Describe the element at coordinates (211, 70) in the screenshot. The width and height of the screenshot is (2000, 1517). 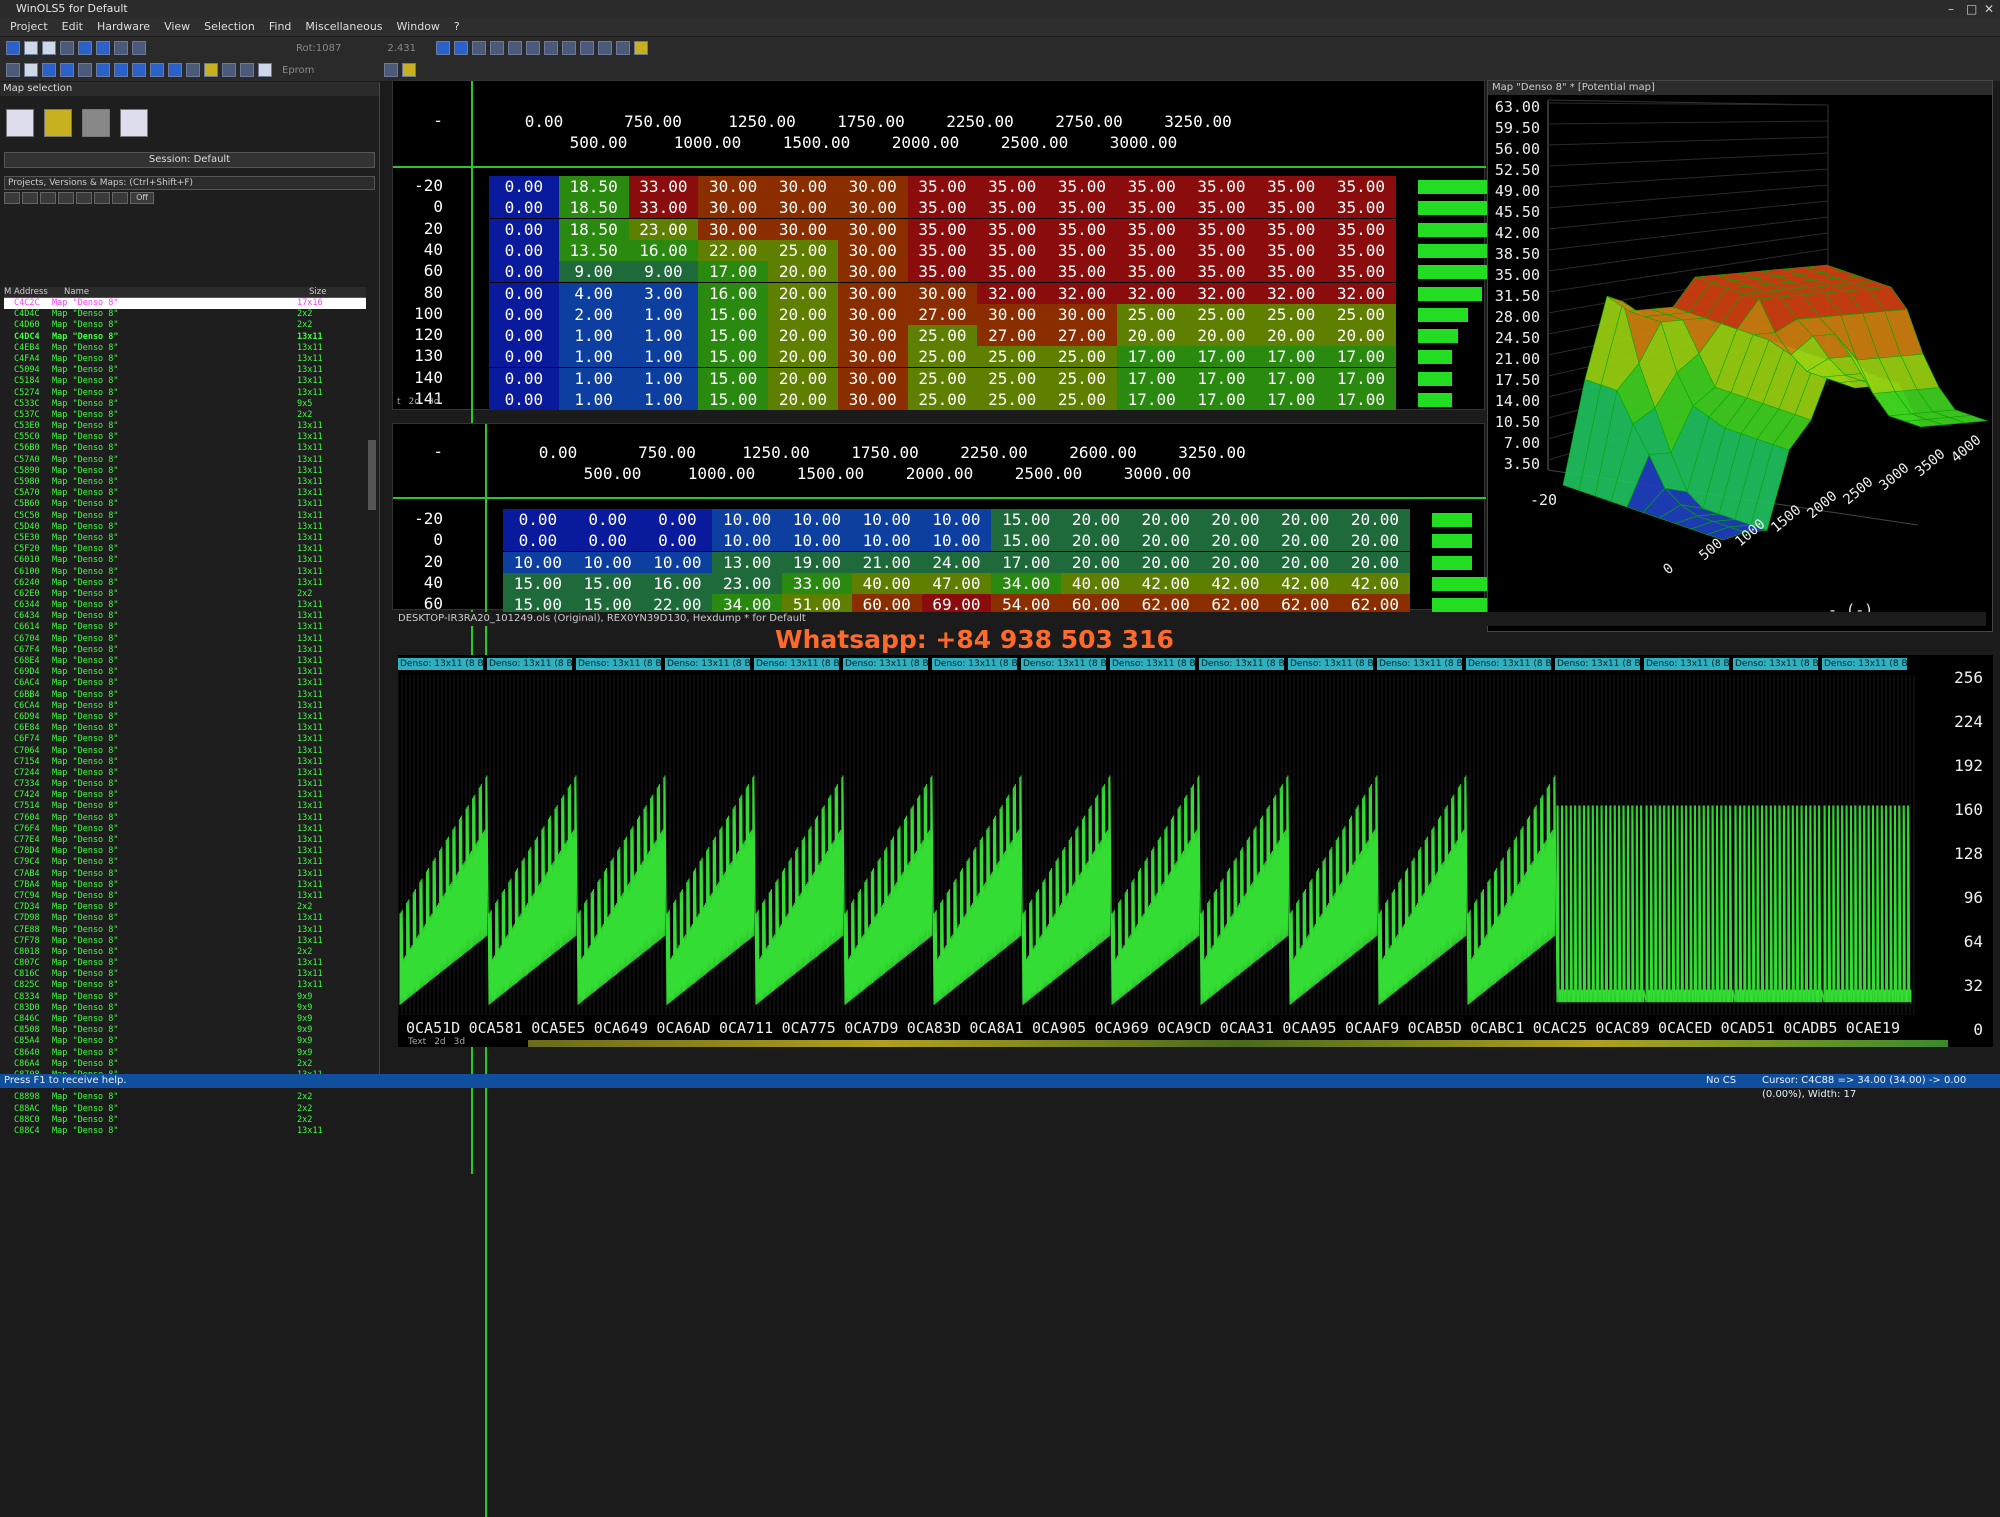
I see `folder-icon` at that location.